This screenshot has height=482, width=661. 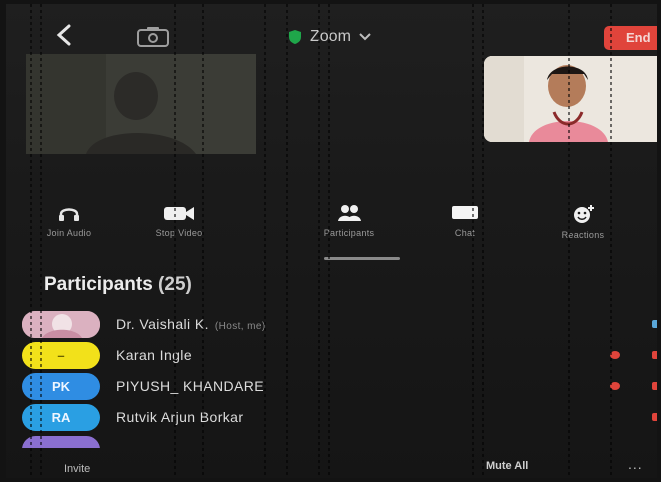 What do you see at coordinates (240, 326) in the screenshot?
I see `participant-role: (Host, me)` at bounding box center [240, 326].